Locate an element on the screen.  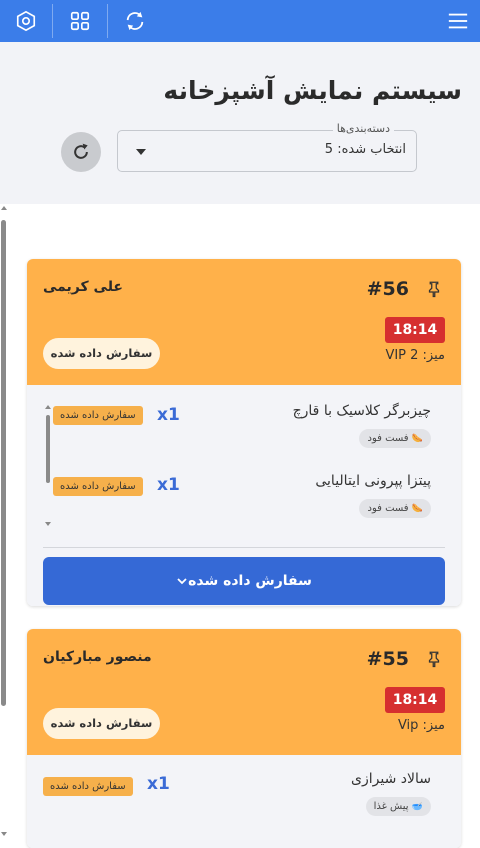
grid-view-button is located at coordinates (80, 21).